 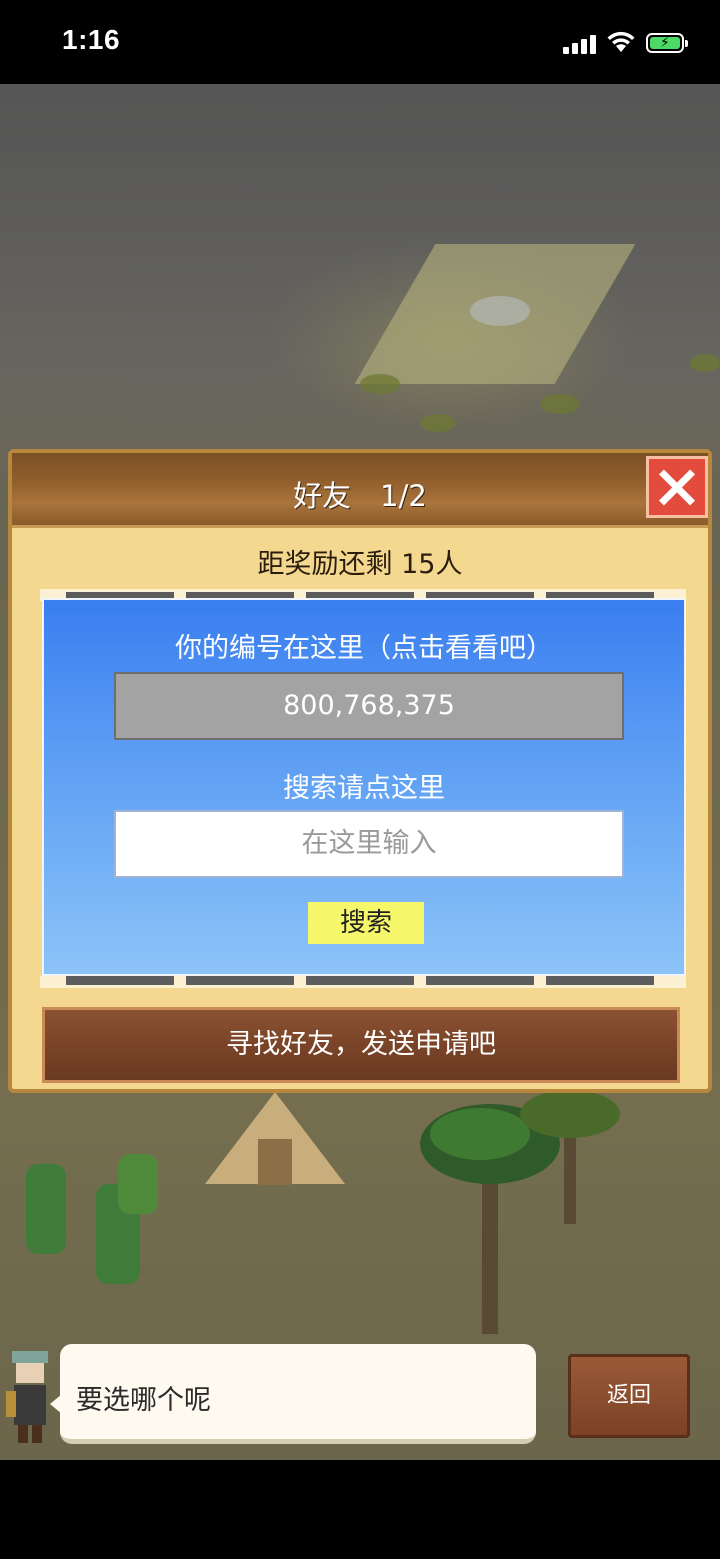 I want to click on your-id-label: 你的编号在这里（点击看看吧）, so click(x=364, y=648).